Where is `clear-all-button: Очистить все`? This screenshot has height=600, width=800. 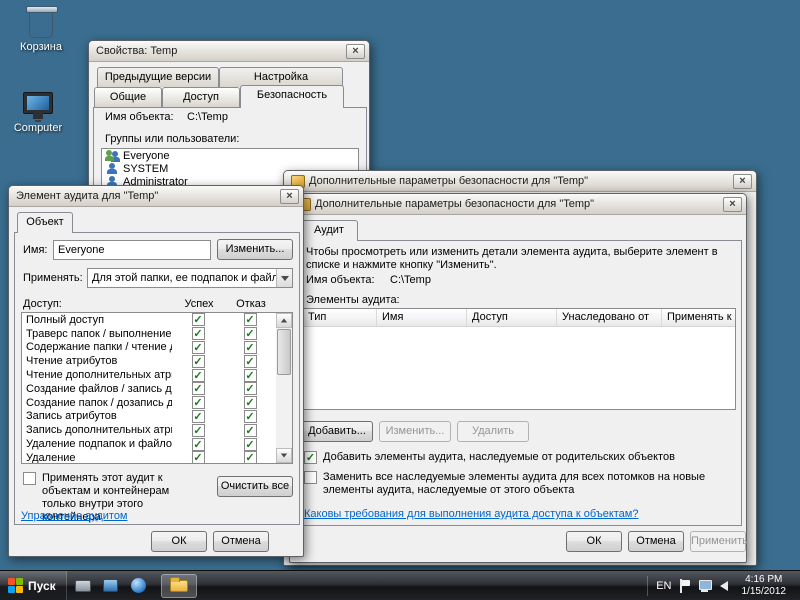
clear-all-button: Очистить все is located at coordinates (255, 486).